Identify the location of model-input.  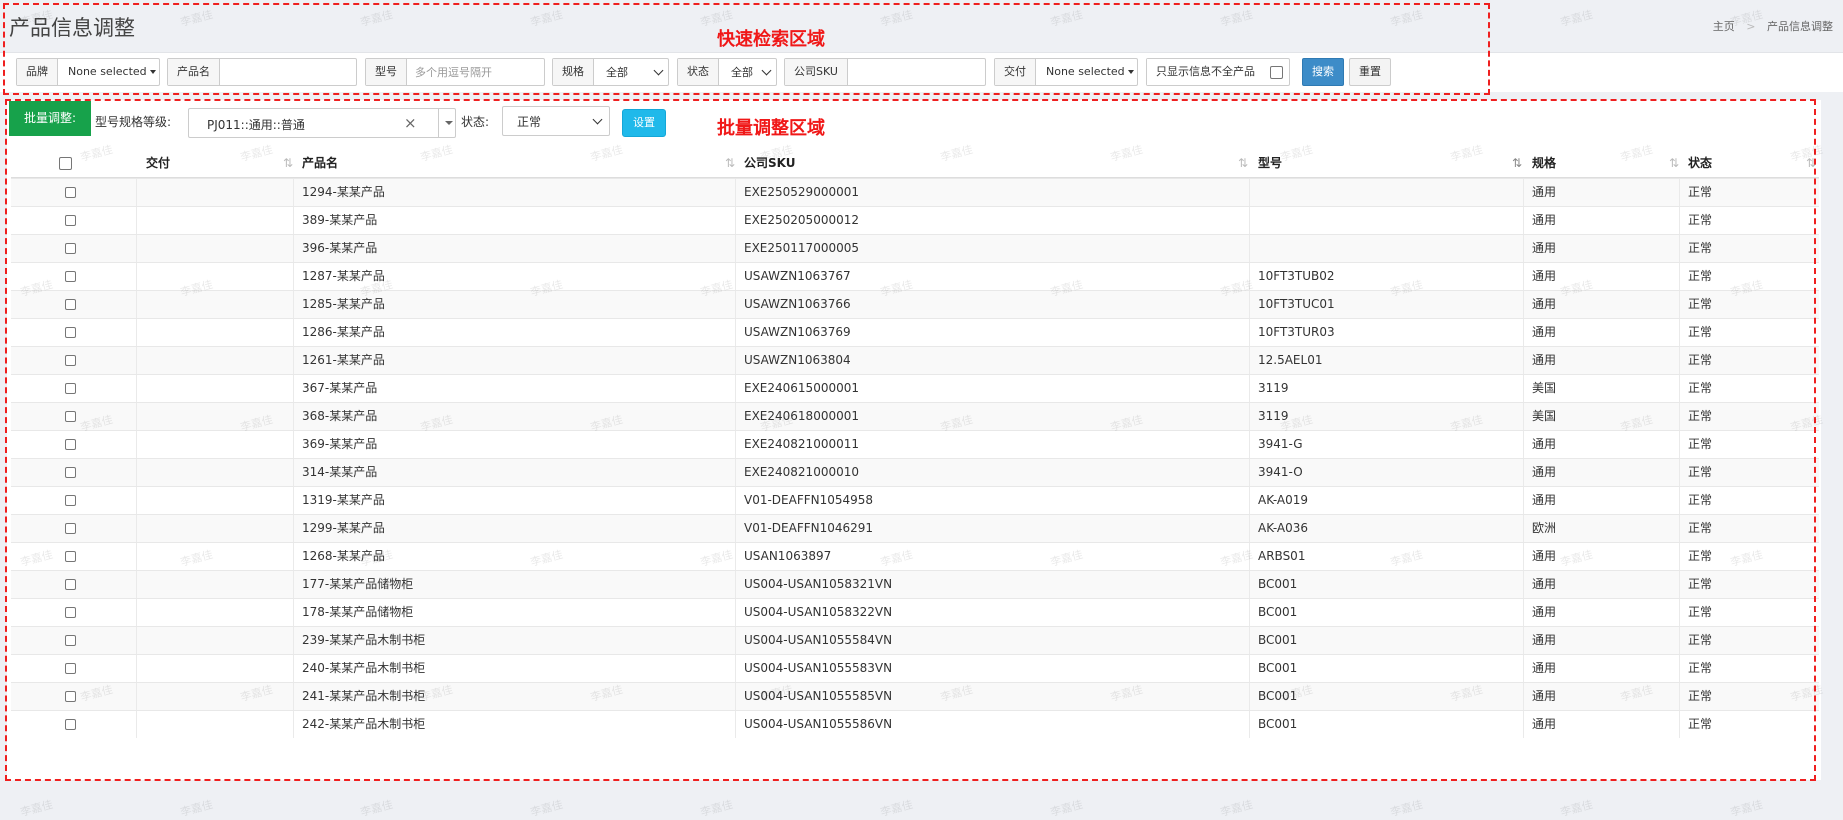
(474, 72).